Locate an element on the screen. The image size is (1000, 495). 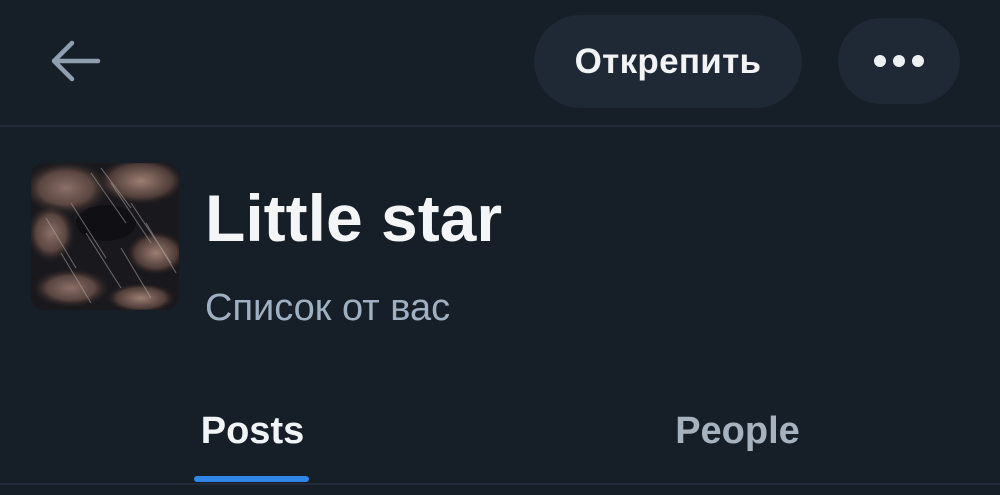
list-avatar is located at coordinates (105, 236).